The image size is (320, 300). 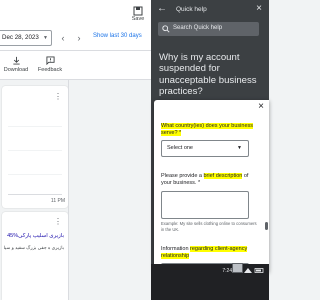 I want to click on dialog-scrollbar, so click(x=266, y=226).